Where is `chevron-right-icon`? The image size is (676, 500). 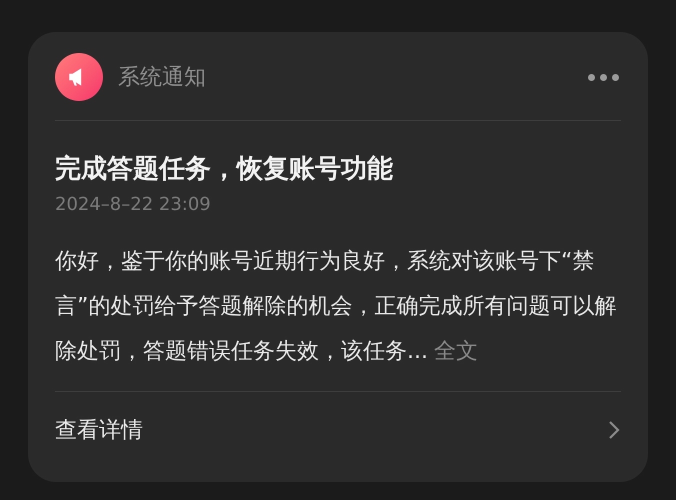
chevron-right-icon is located at coordinates (614, 430).